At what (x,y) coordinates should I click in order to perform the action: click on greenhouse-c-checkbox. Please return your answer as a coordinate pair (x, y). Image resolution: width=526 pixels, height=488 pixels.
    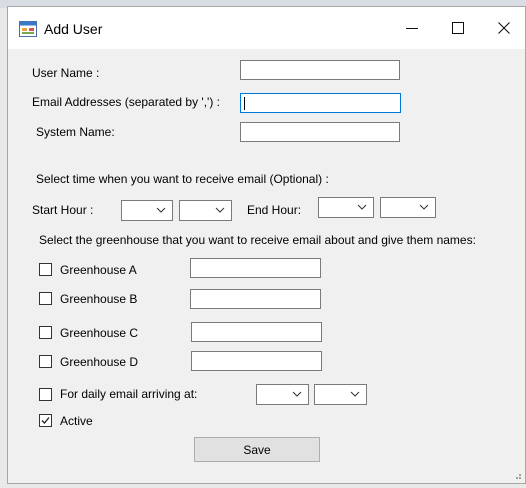
    Looking at the image, I should click on (45, 332).